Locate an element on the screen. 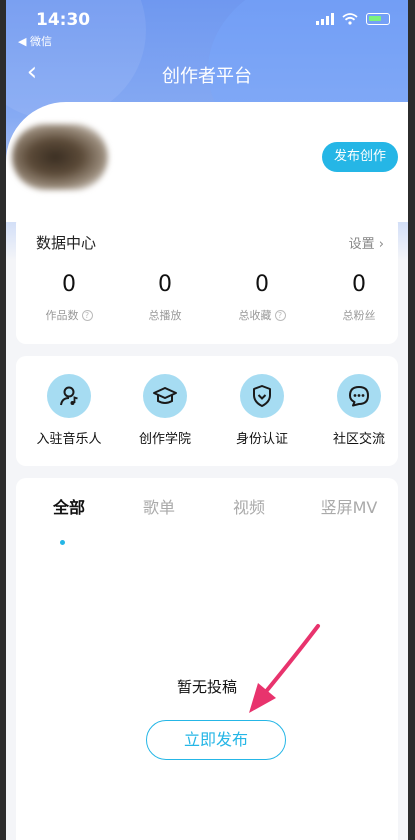  graduation-cap-icon is located at coordinates (165, 395).